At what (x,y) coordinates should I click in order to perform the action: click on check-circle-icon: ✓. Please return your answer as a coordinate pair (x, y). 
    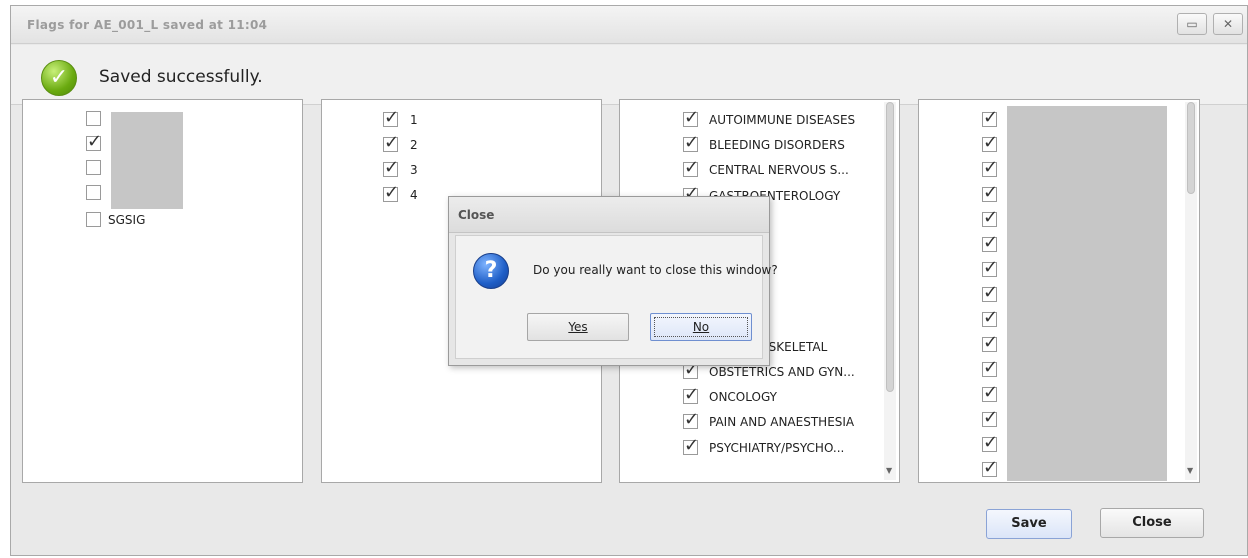
    Looking at the image, I should click on (59, 78).